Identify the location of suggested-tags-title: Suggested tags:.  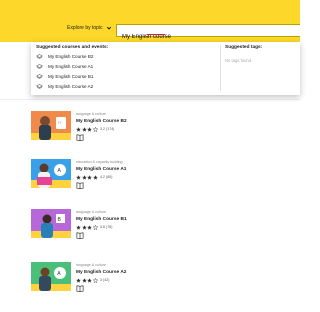
(244, 47).